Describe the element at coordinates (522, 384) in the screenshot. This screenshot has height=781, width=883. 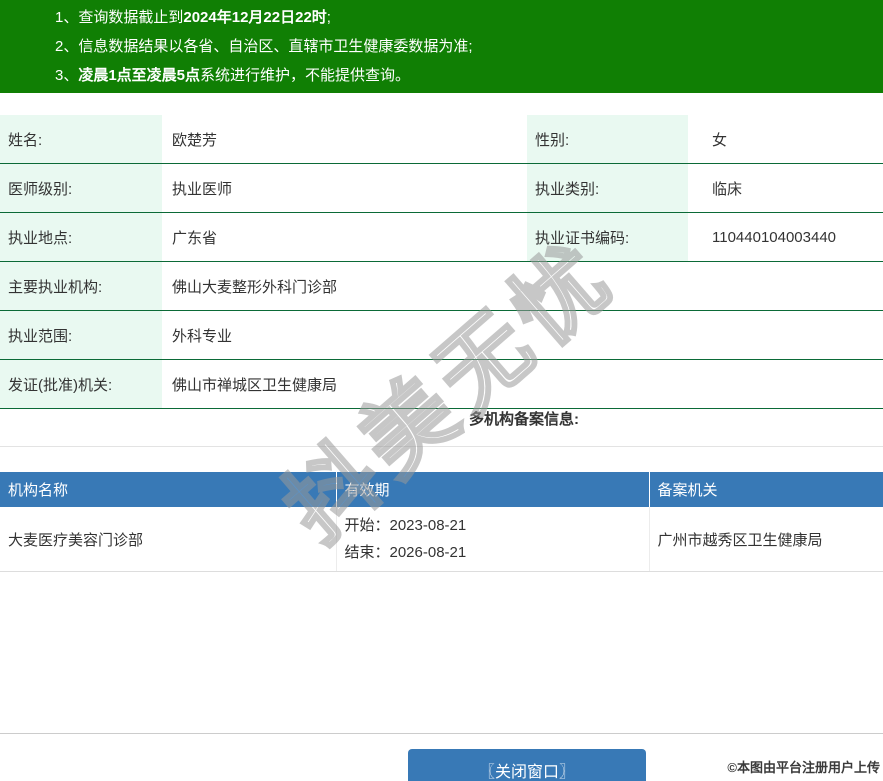
I see `field-value-issuing-authority: 佛山市禅城区卫生健康局` at that location.